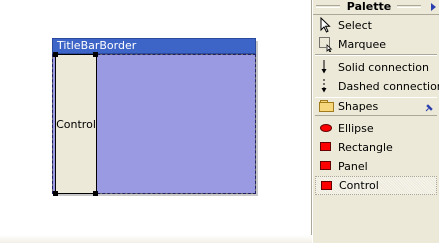 The height and width of the screenshot is (243, 439). What do you see at coordinates (369, 6) in the screenshot?
I see `palette-title: Palette` at bounding box center [369, 6].